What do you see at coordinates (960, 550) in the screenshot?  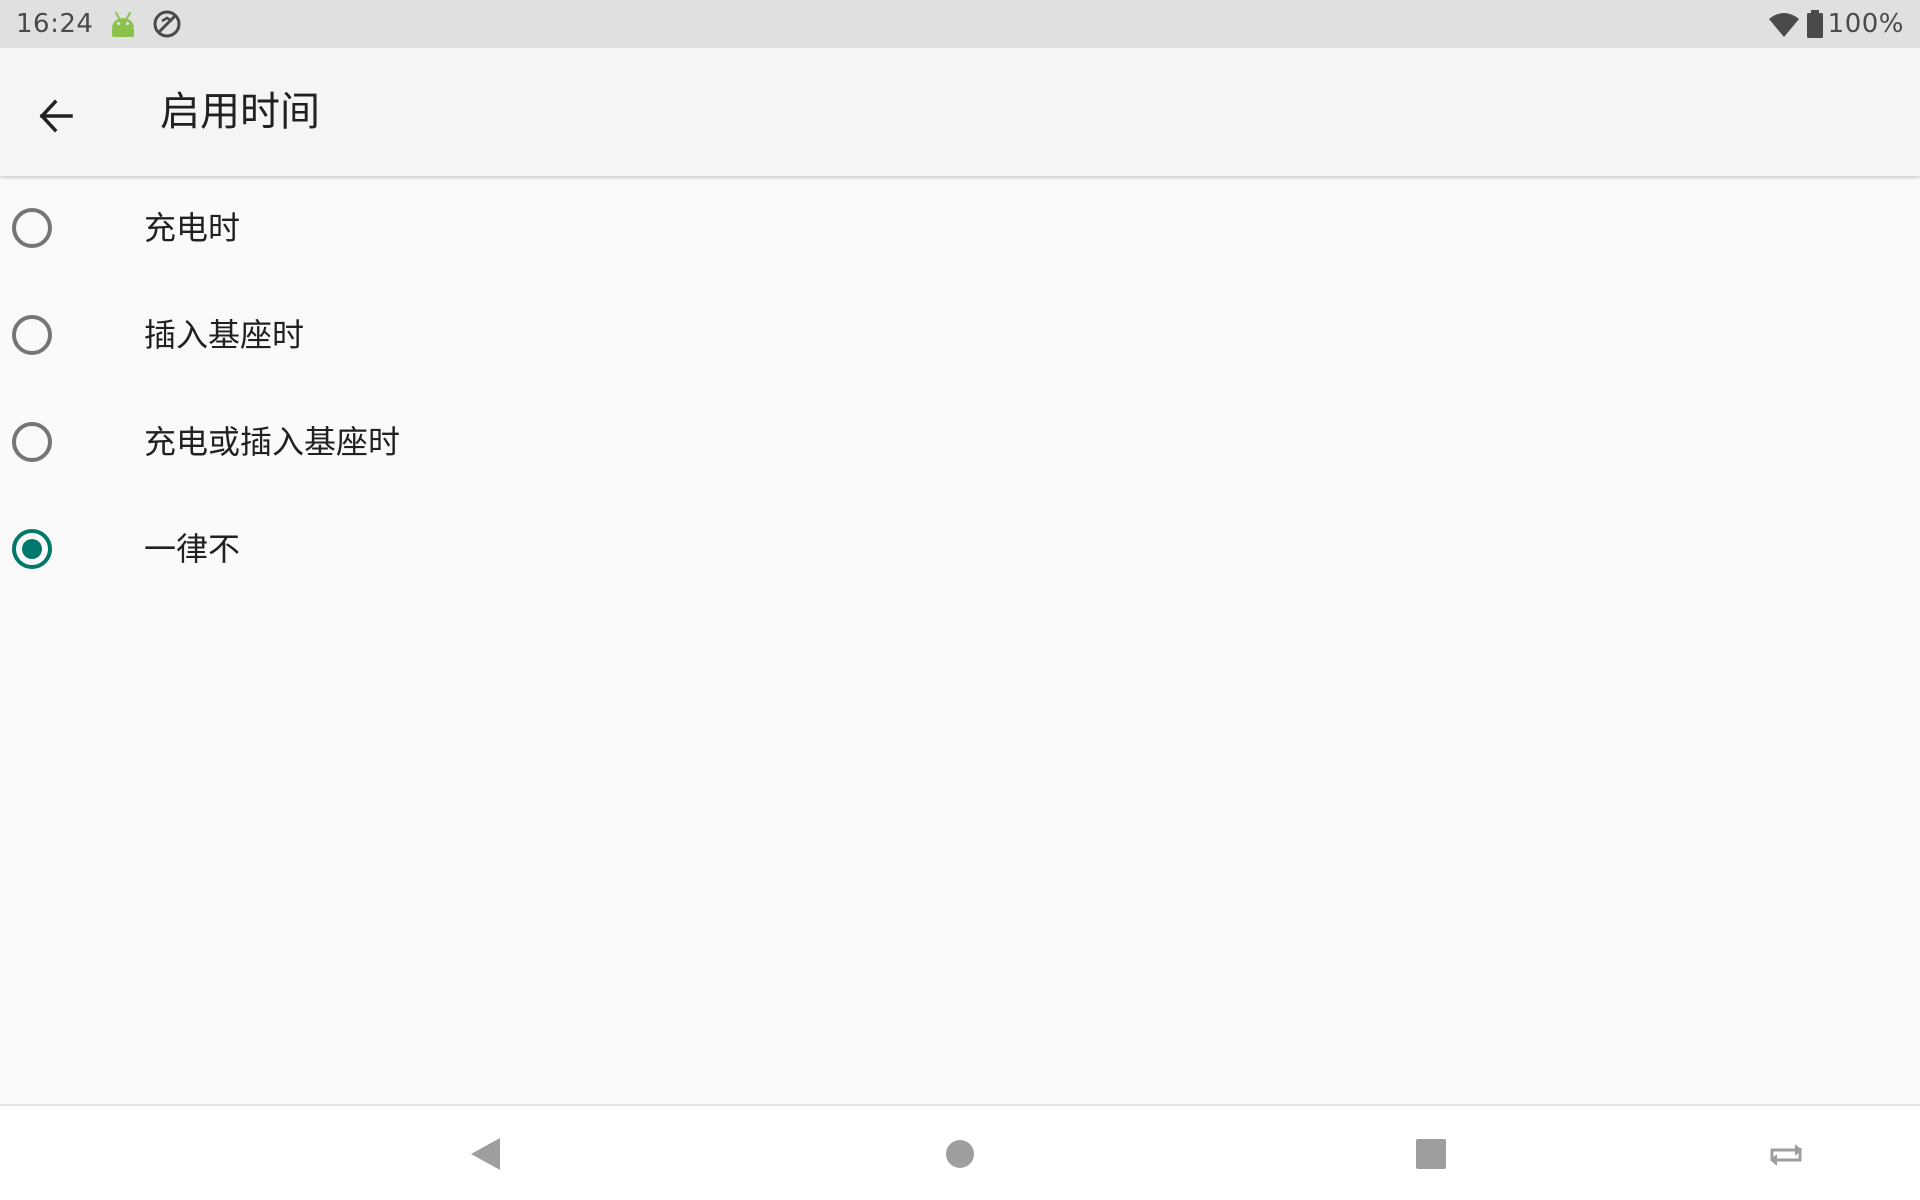 I see `option-never: 一律不` at bounding box center [960, 550].